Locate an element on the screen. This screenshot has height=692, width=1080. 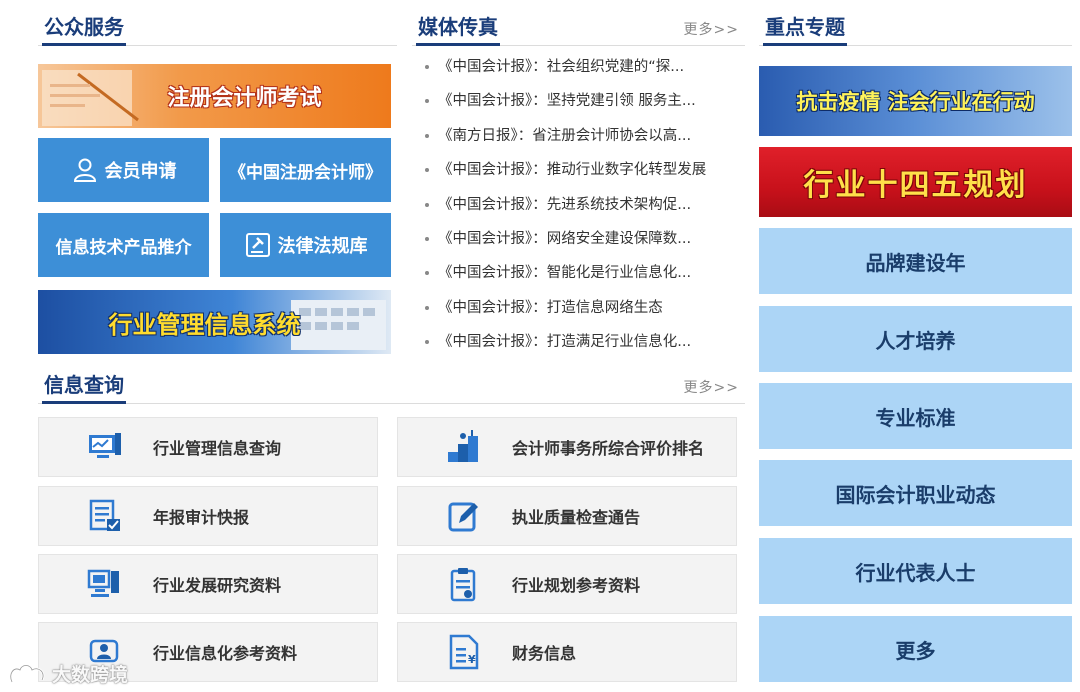
computer-icon is located at coordinates (105, 584).